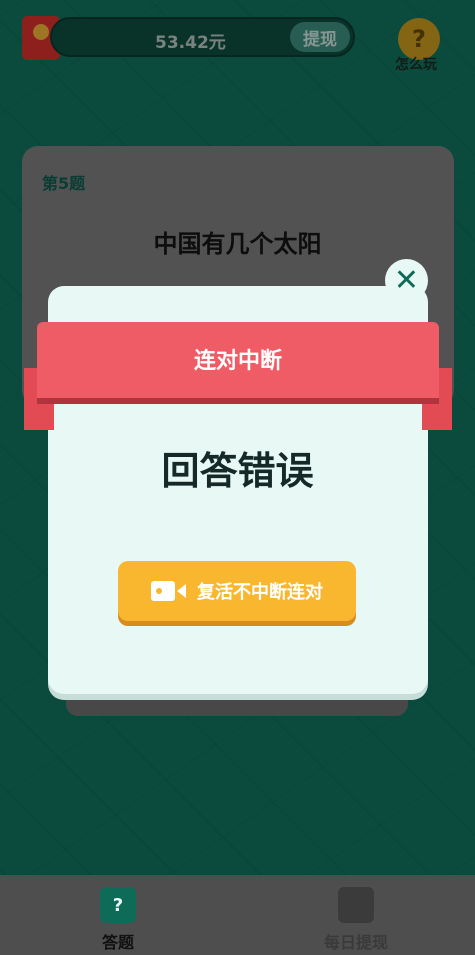 This screenshot has height=955, width=475. What do you see at coordinates (237, 361) in the screenshot?
I see `ribbon-title: 连对中断` at bounding box center [237, 361].